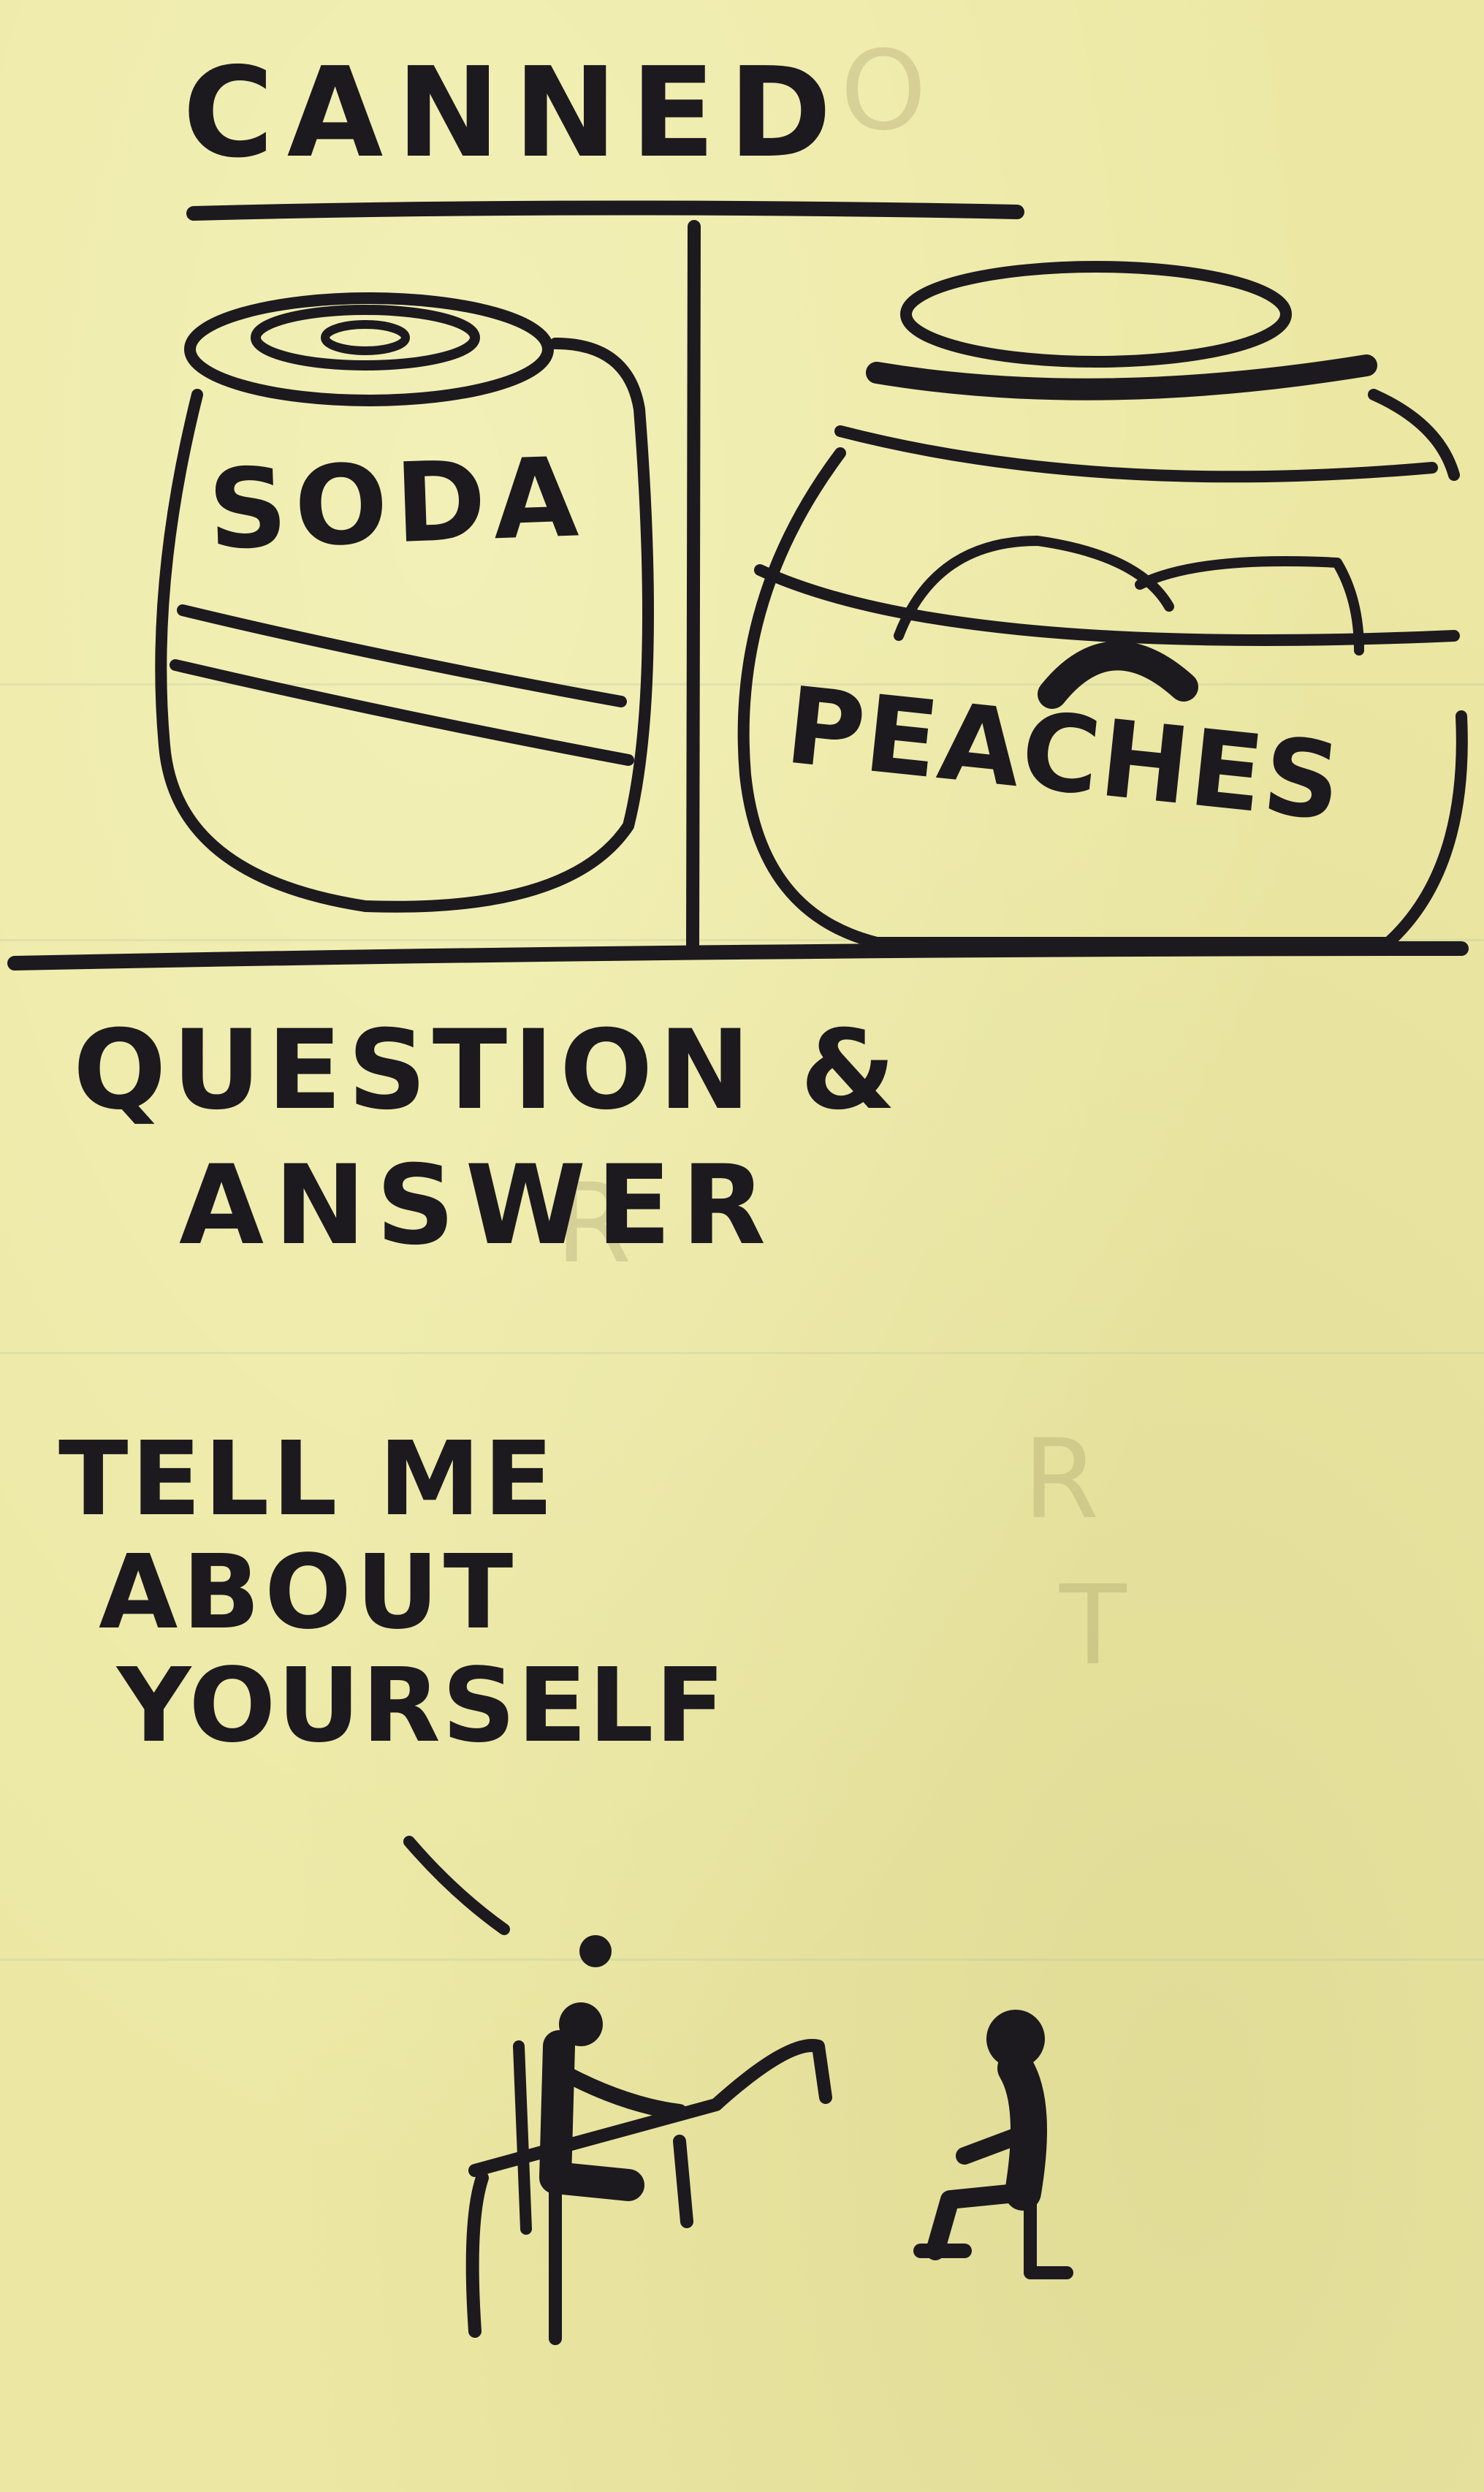 Image resolution: width=1484 pixels, height=2492 pixels. What do you see at coordinates (993, 2144) in the screenshot?
I see `seated-person-icon` at bounding box center [993, 2144].